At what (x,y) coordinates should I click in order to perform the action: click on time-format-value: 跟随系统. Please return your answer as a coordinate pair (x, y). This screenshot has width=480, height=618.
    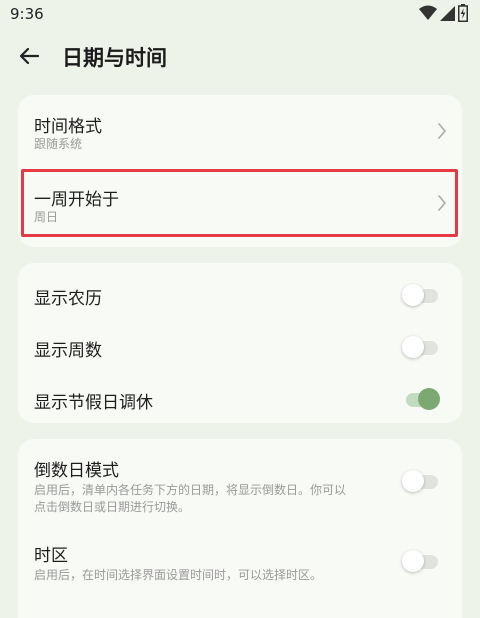
    Looking at the image, I should click on (58, 144).